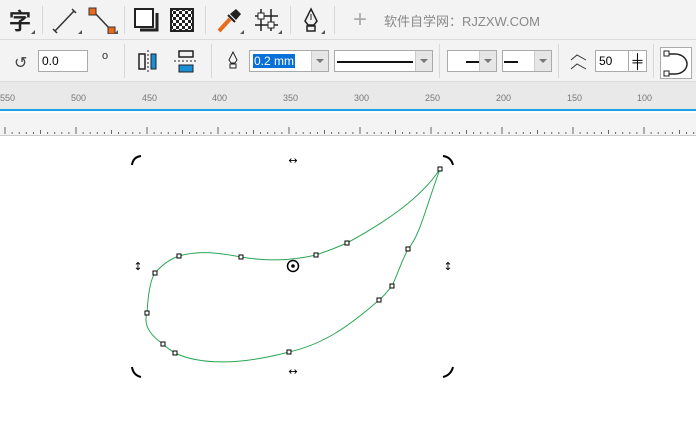 Image resolution: width=696 pixels, height=443 pixels. I want to click on miter-limit-icon, so click(578, 62).